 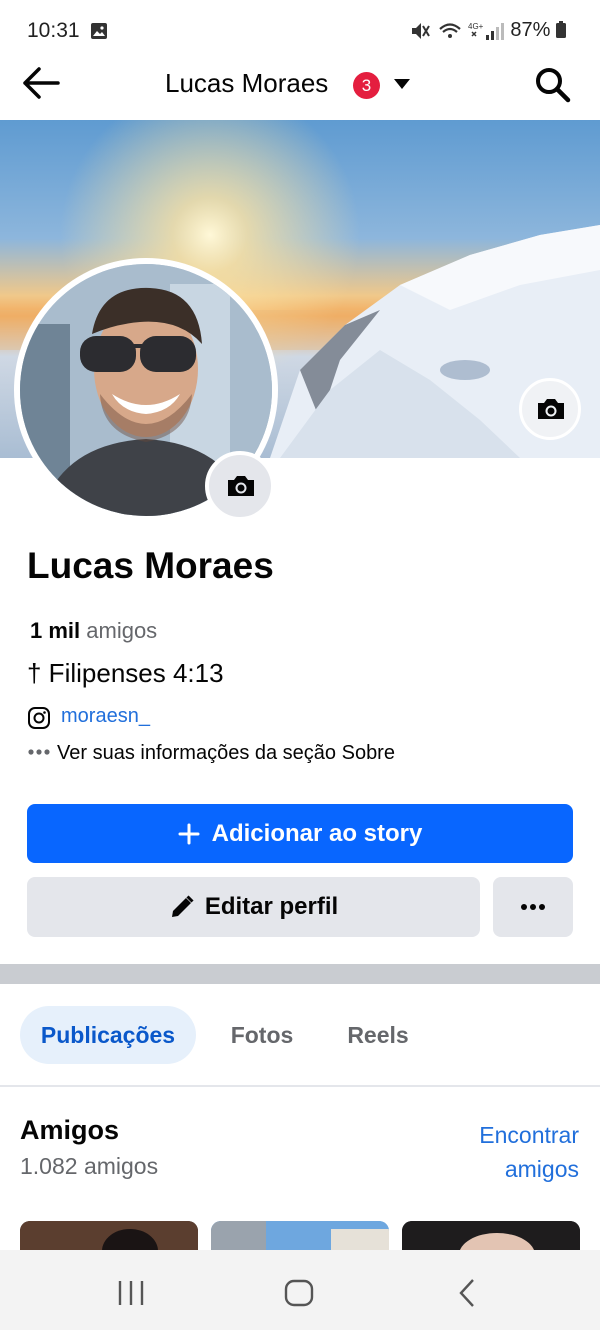 I want to click on add-story-button: Adicionar ao story, so click(x=300, y=833).